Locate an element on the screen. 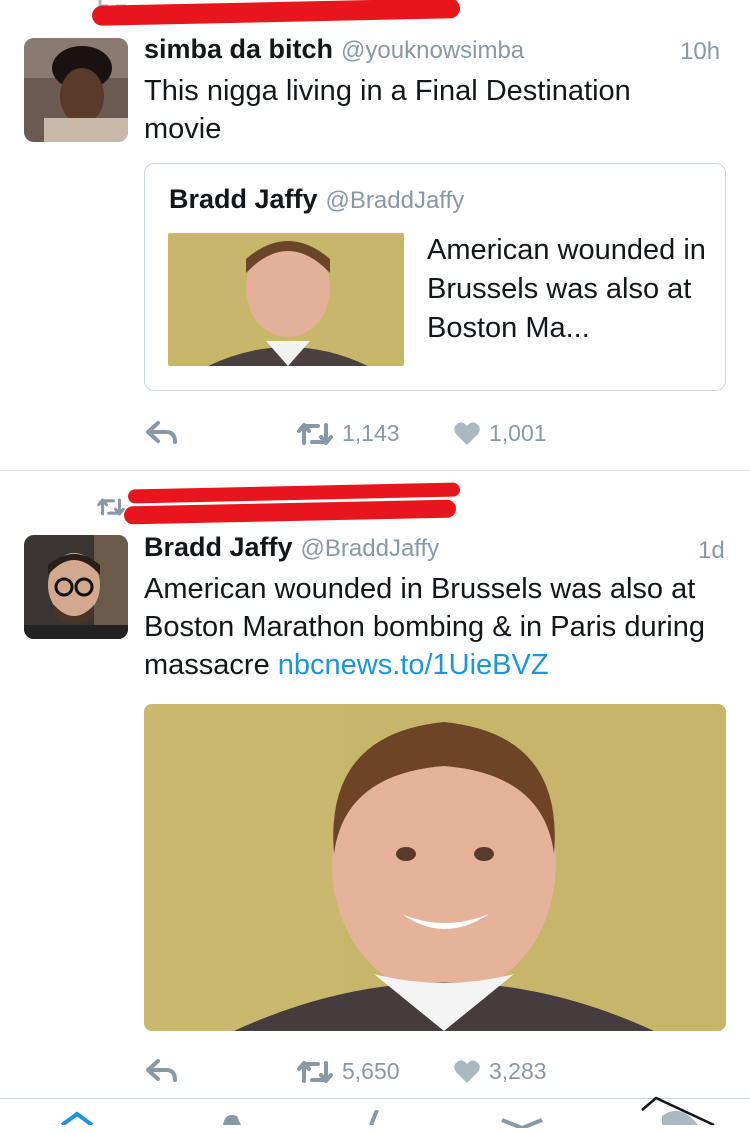 The image size is (750, 1133). tab-home-icon is located at coordinates (77, 1120).